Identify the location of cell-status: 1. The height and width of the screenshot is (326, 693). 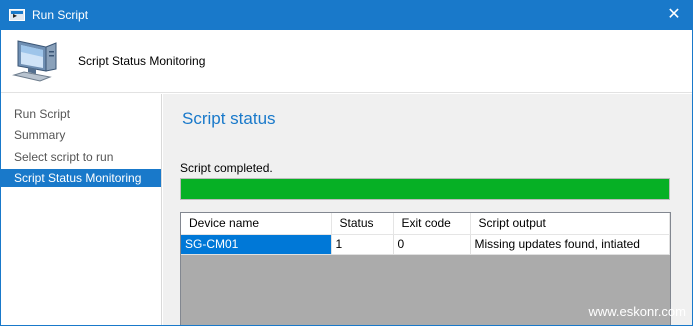
(362, 244).